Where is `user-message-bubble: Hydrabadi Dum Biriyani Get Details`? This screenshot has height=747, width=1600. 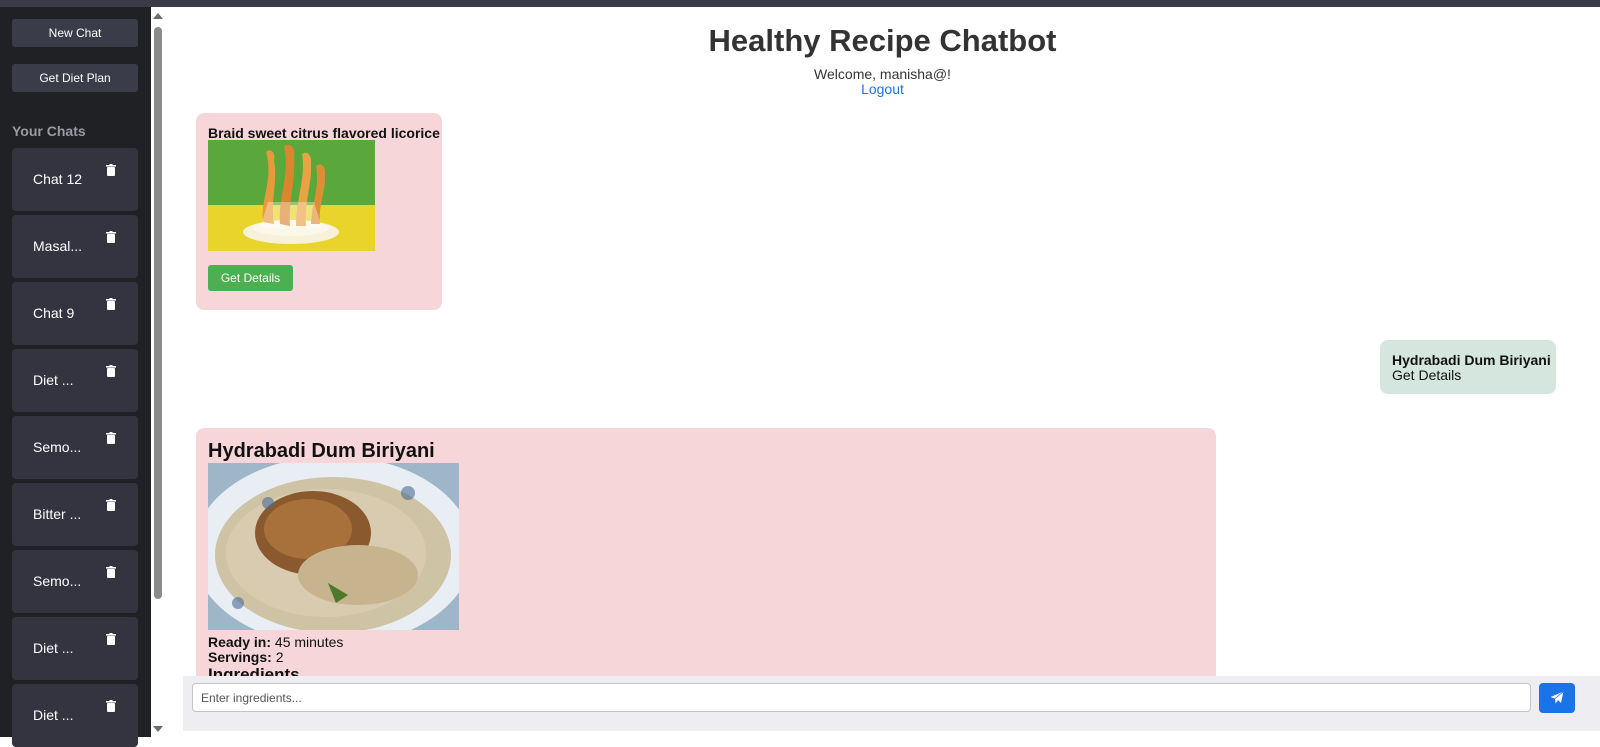
user-message-bubble: Hydrabadi Dum Biriyani Get Details is located at coordinates (1468, 367).